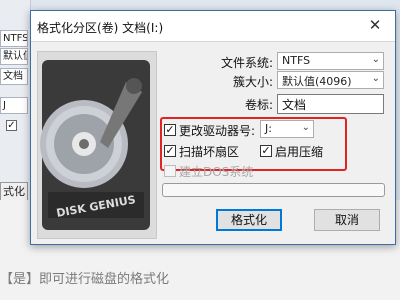 The image size is (400, 300). I want to click on change-drive-letter-checkbox: ✓, so click(170, 130).